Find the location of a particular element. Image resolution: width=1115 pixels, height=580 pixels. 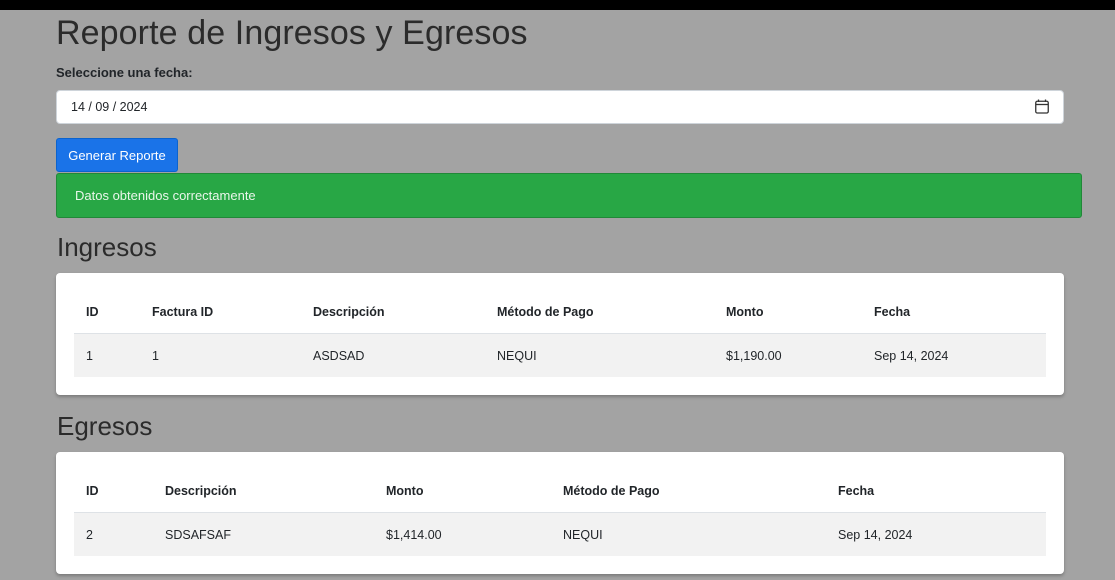

cell-descripcion: SDSAFSAF is located at coordinates (263, 534).